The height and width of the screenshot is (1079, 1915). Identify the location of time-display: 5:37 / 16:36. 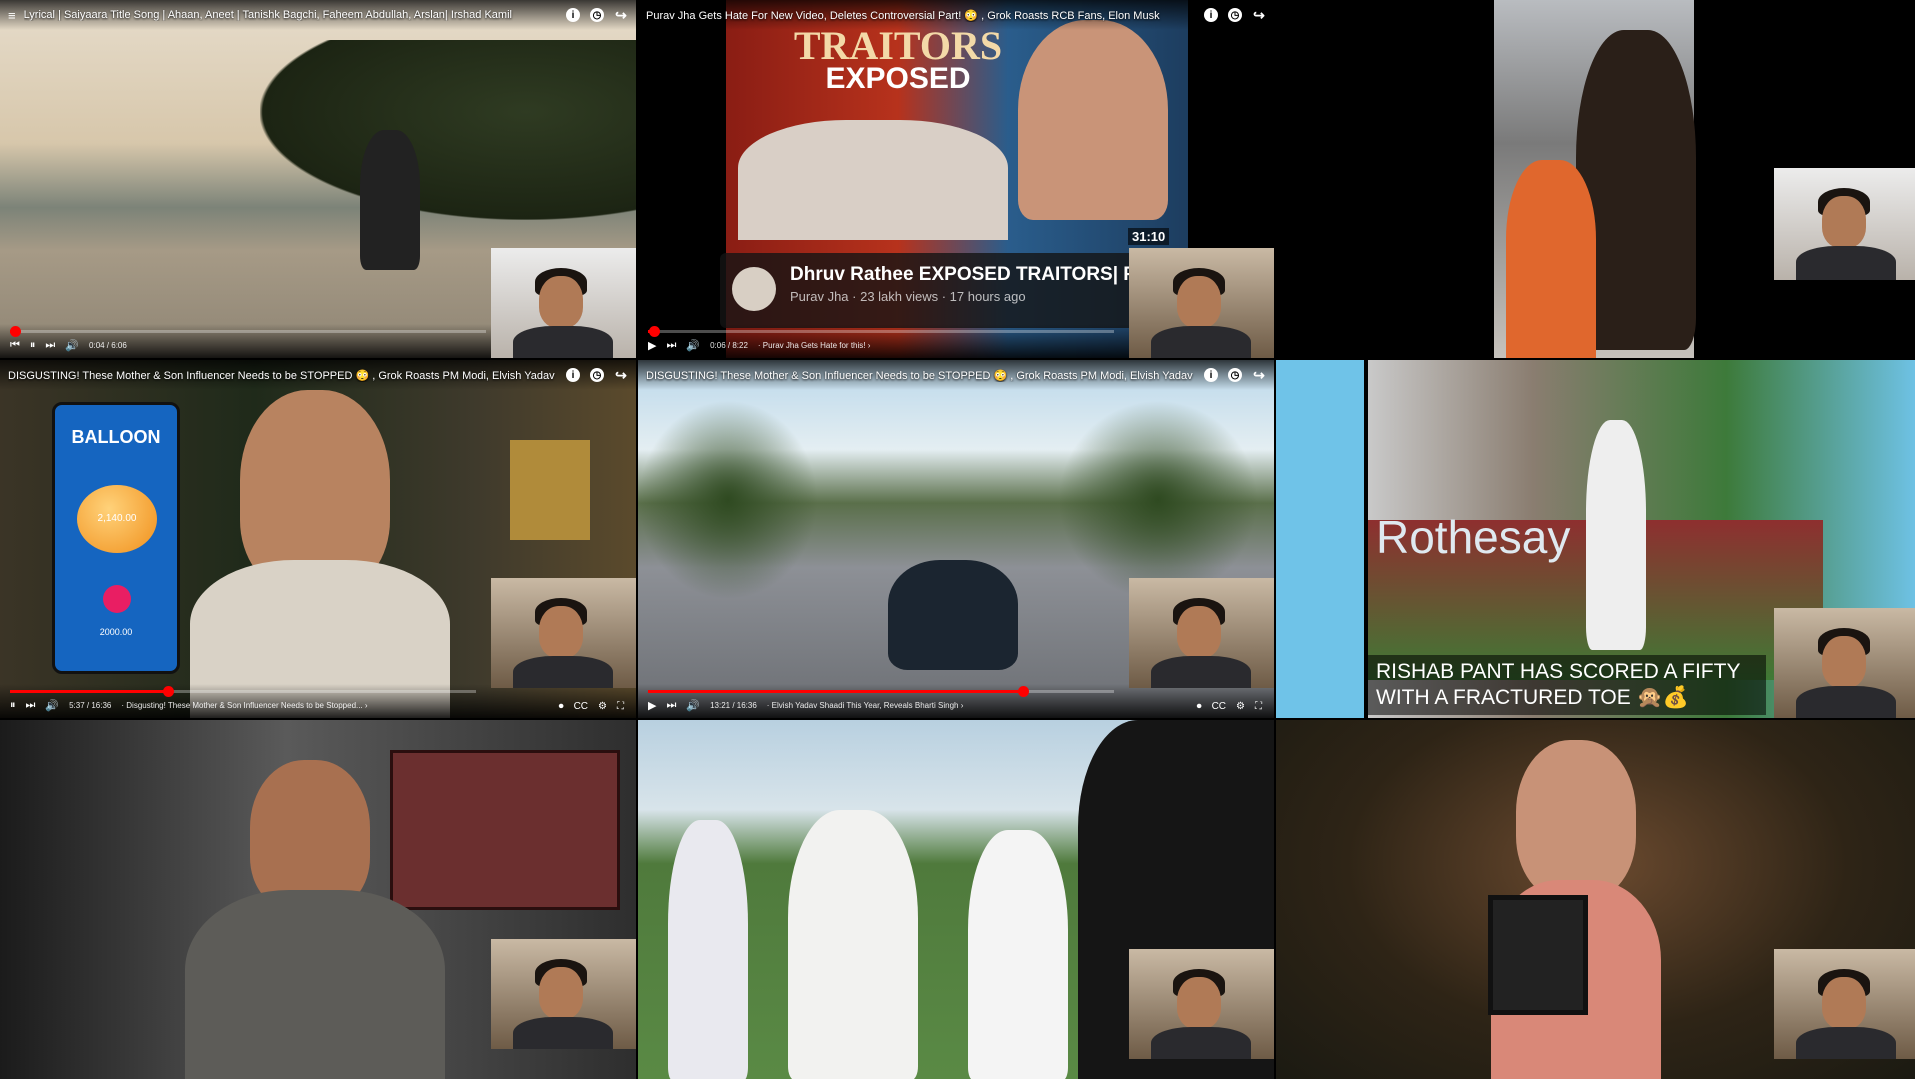
(90, 705).